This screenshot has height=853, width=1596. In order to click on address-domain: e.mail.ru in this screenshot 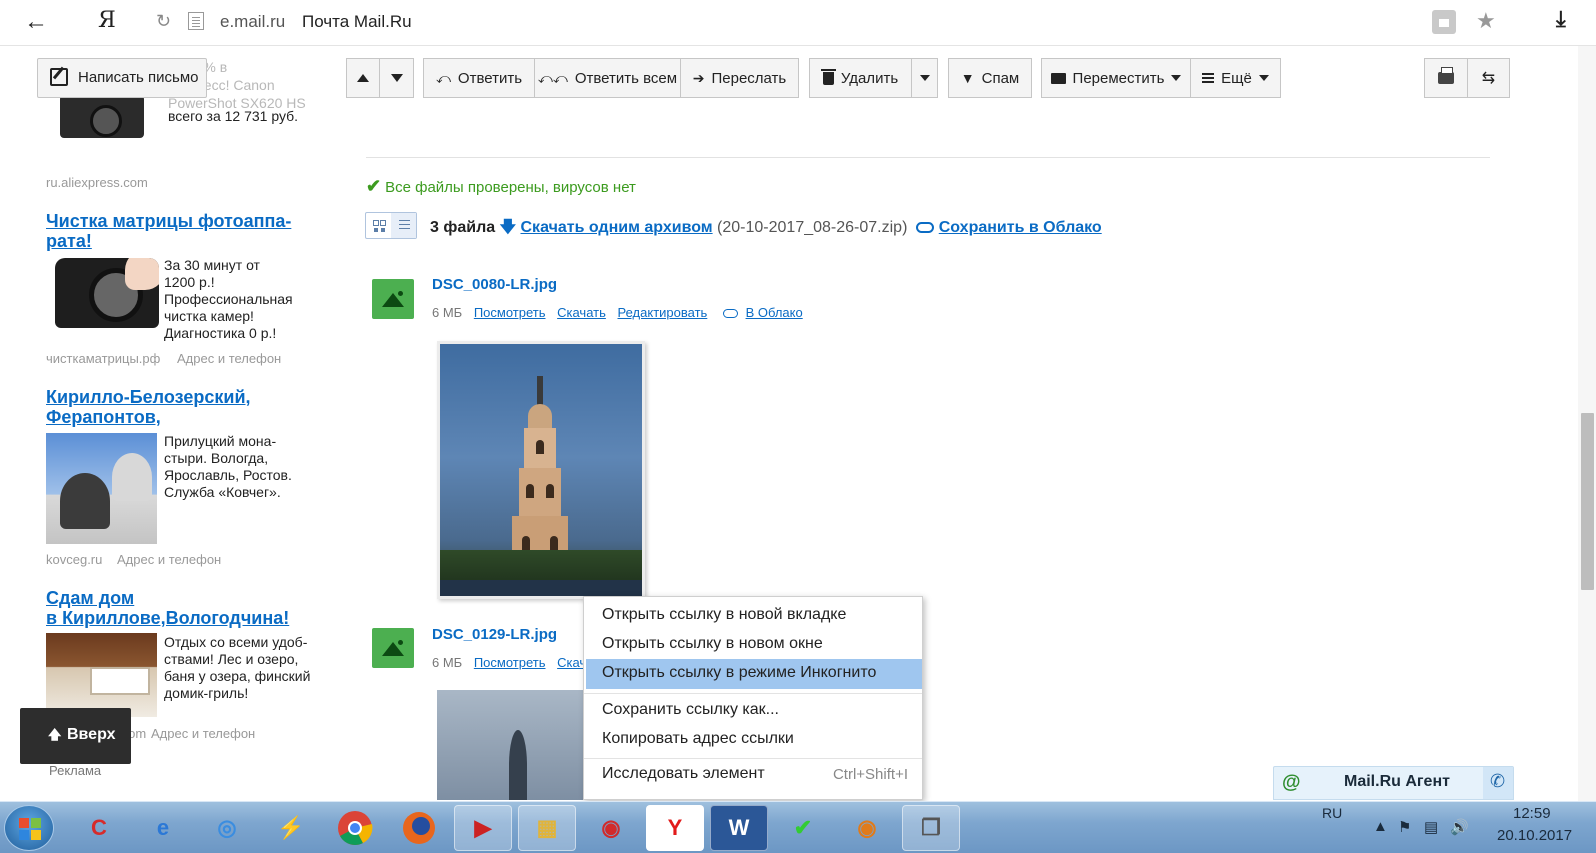, I will do `click(252, 22)`.